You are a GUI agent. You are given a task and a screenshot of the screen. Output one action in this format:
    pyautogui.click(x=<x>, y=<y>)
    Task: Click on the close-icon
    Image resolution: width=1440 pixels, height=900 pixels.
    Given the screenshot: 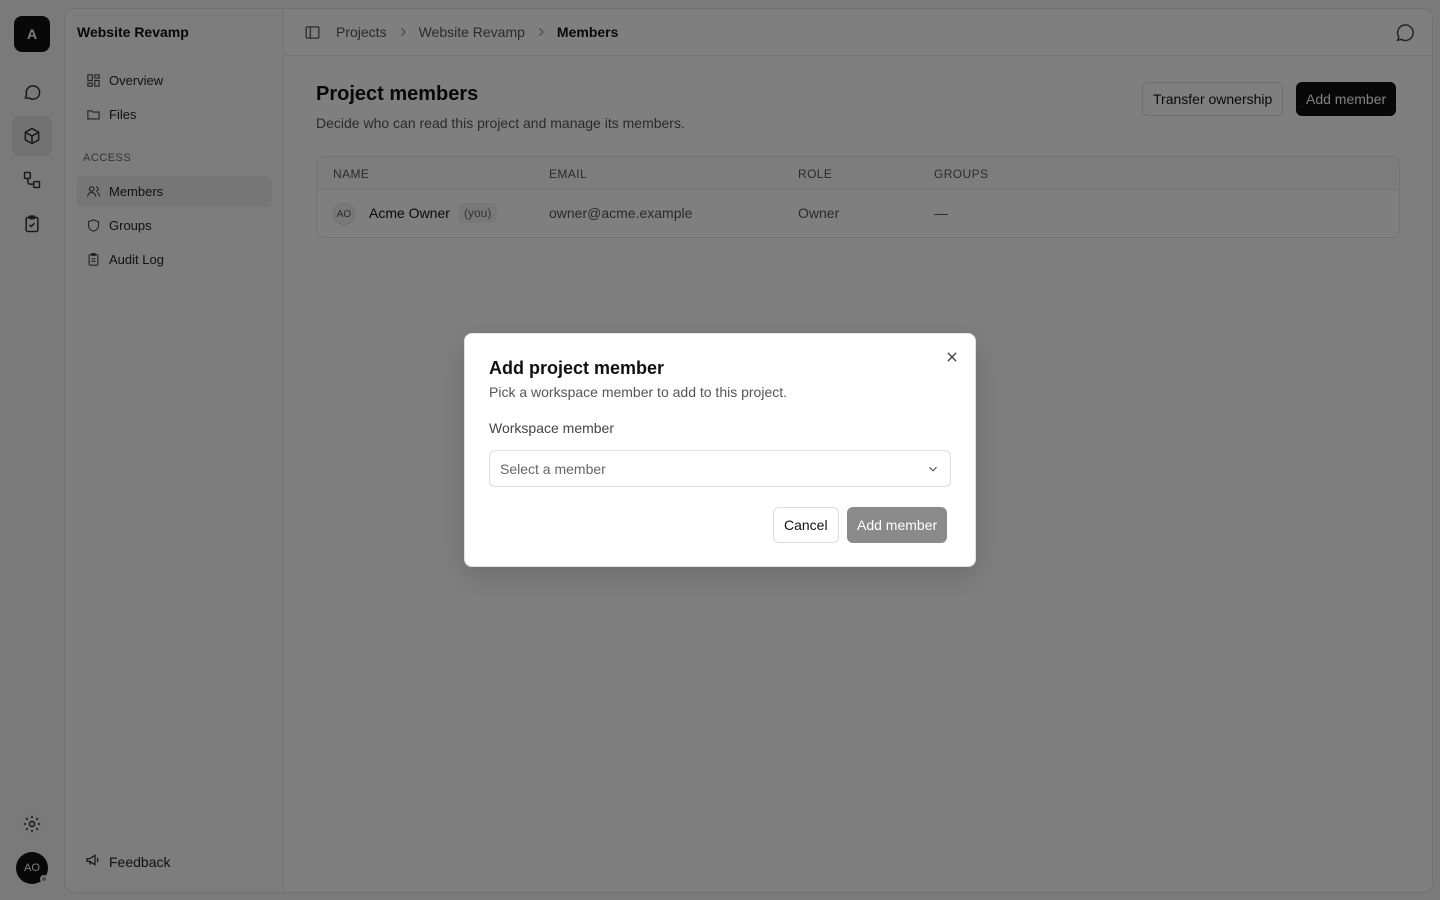 What is the action you would take?
    pyautogui.click(x=952, y=358)
    